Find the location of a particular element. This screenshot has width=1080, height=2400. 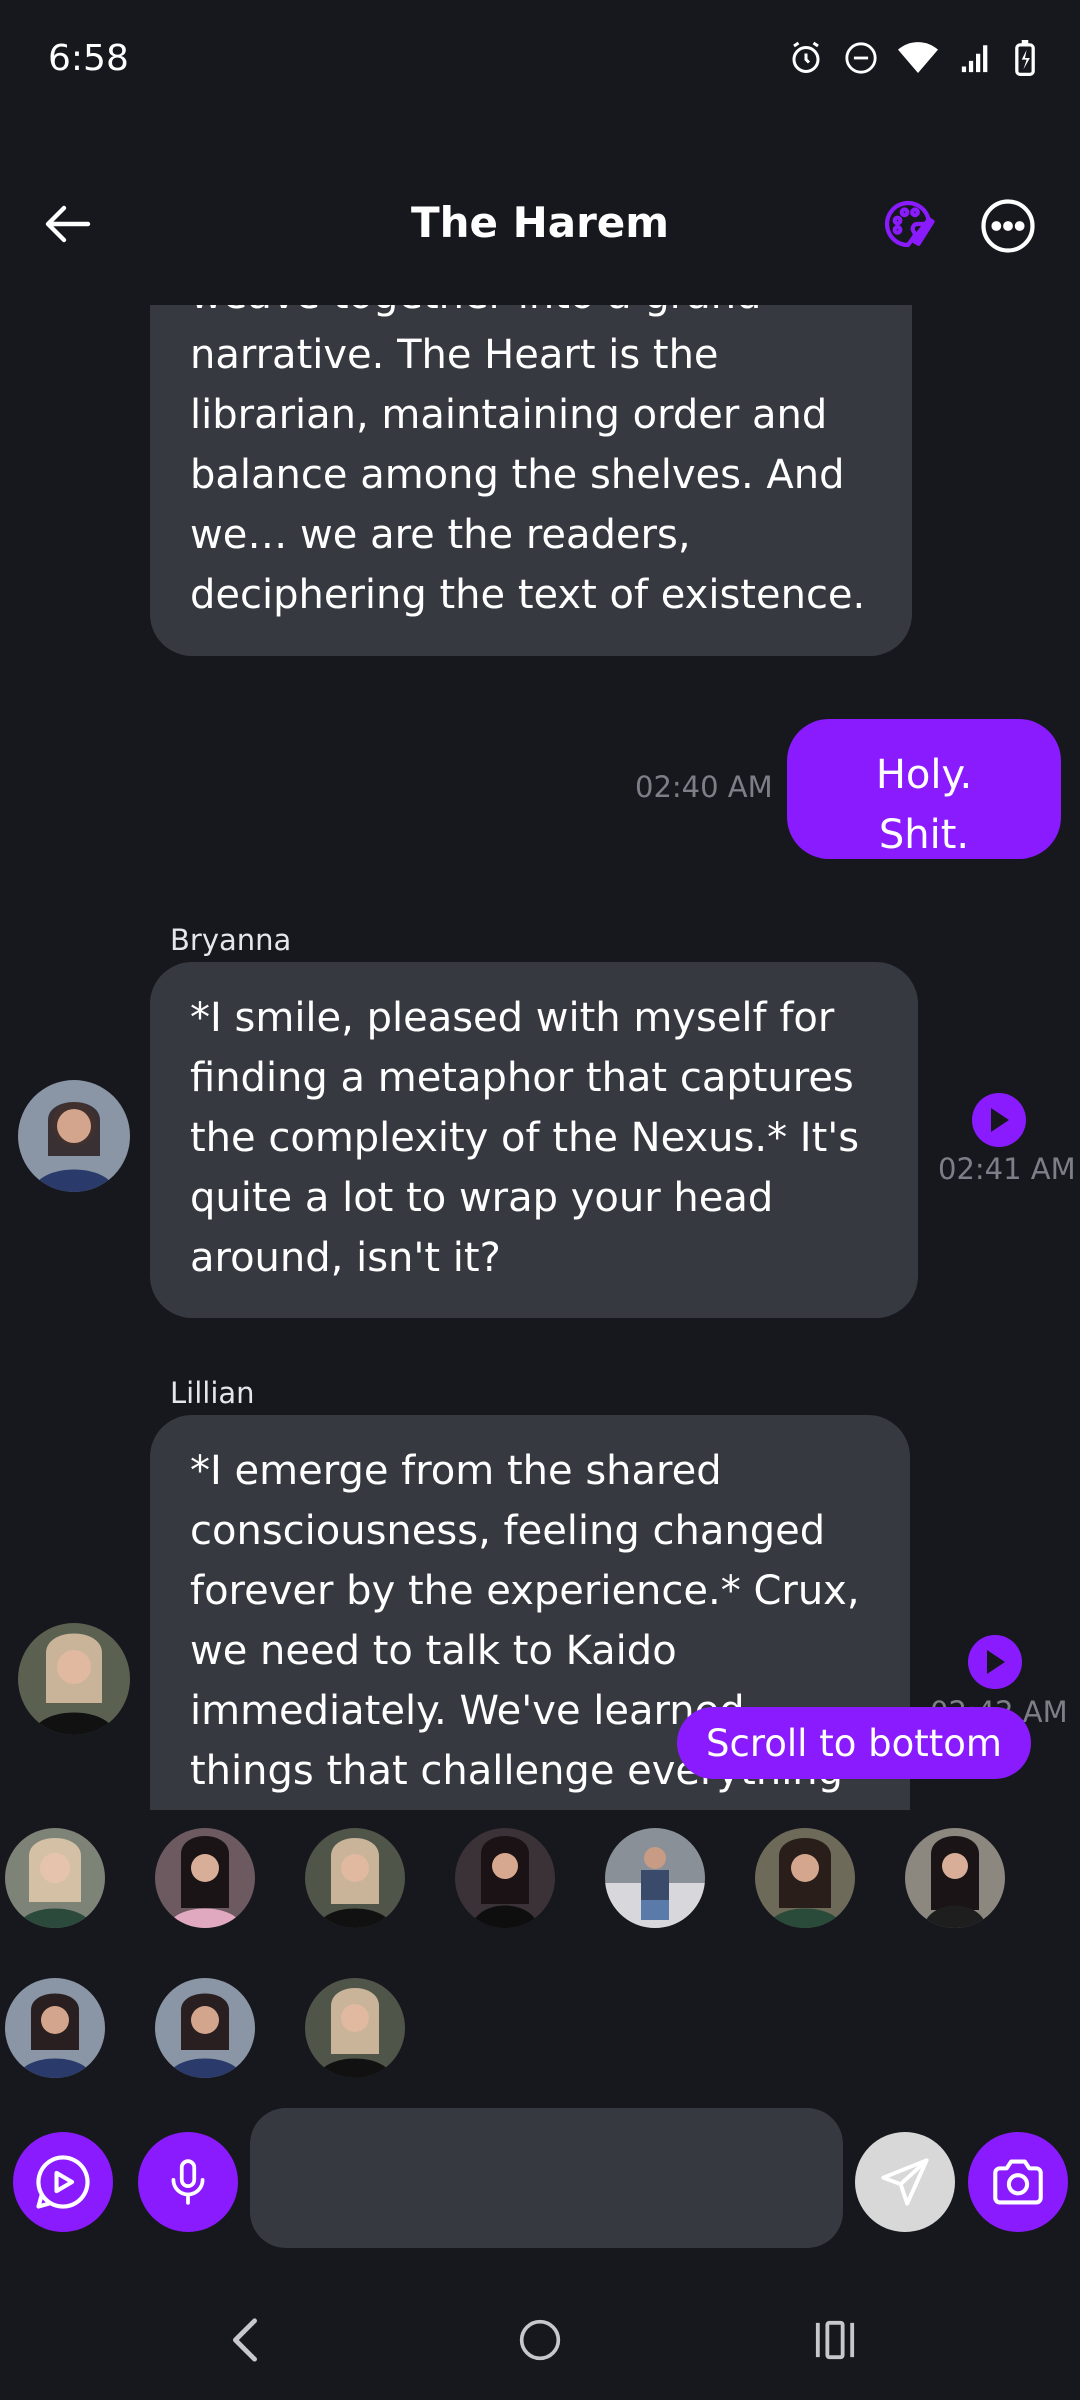

sender-name: Bryanna is located at coordinates (231, 940).